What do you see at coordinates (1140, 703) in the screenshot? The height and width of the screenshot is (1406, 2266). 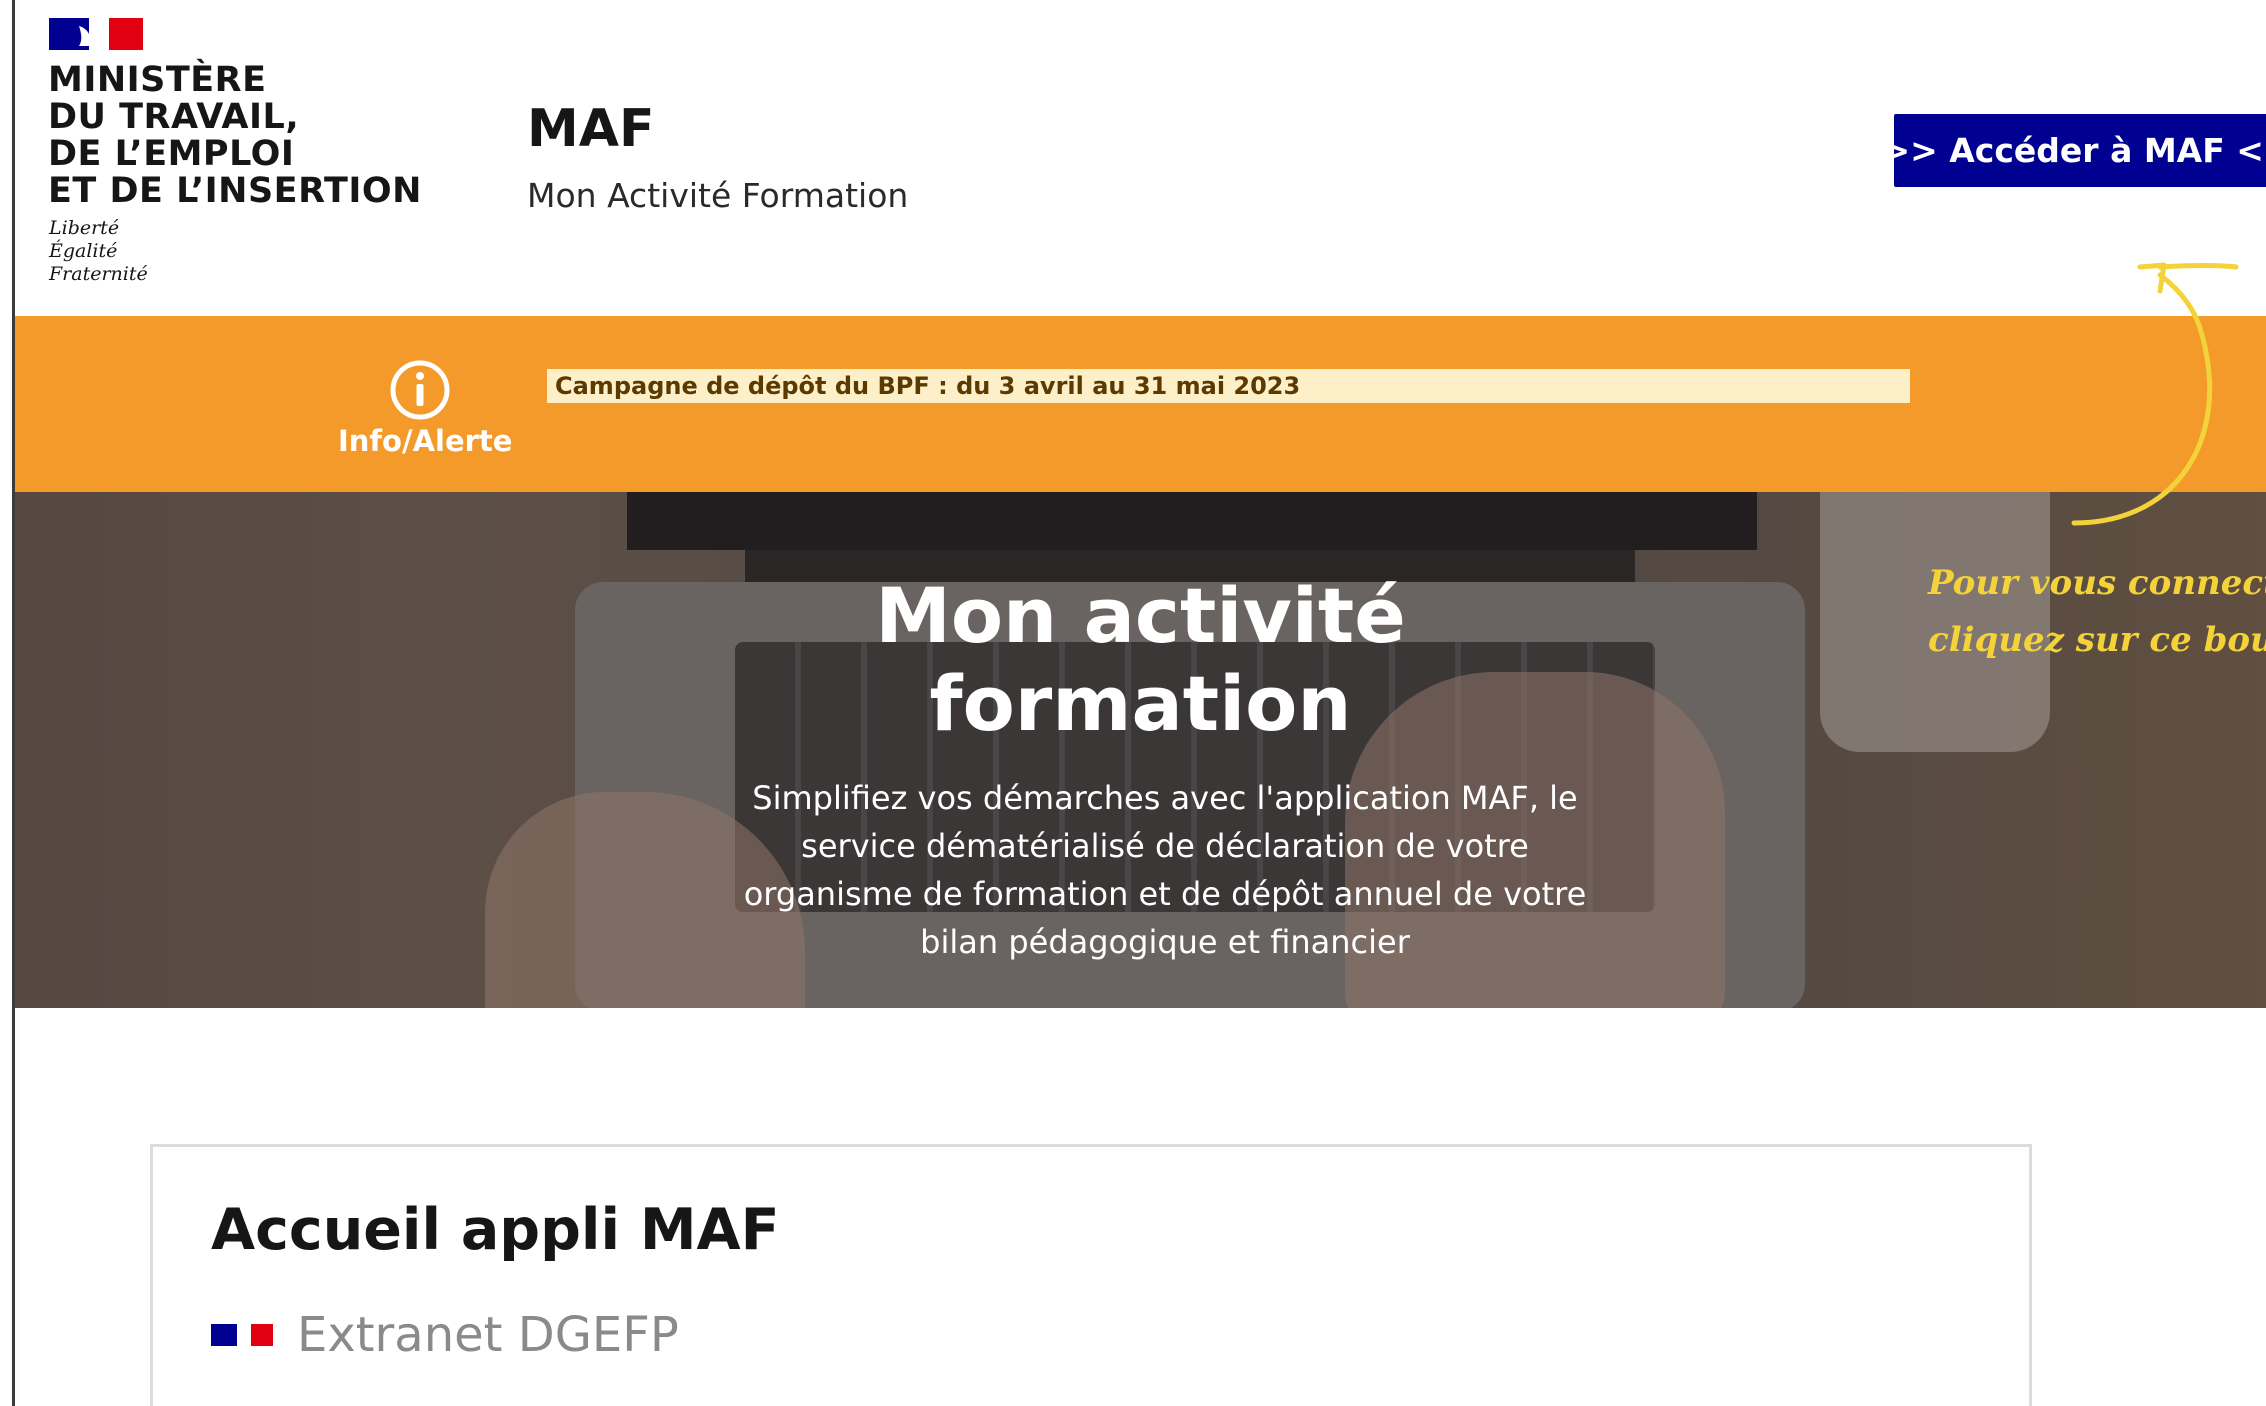 I see `hero-title-line: formation` at bounding box center [1140, 703].